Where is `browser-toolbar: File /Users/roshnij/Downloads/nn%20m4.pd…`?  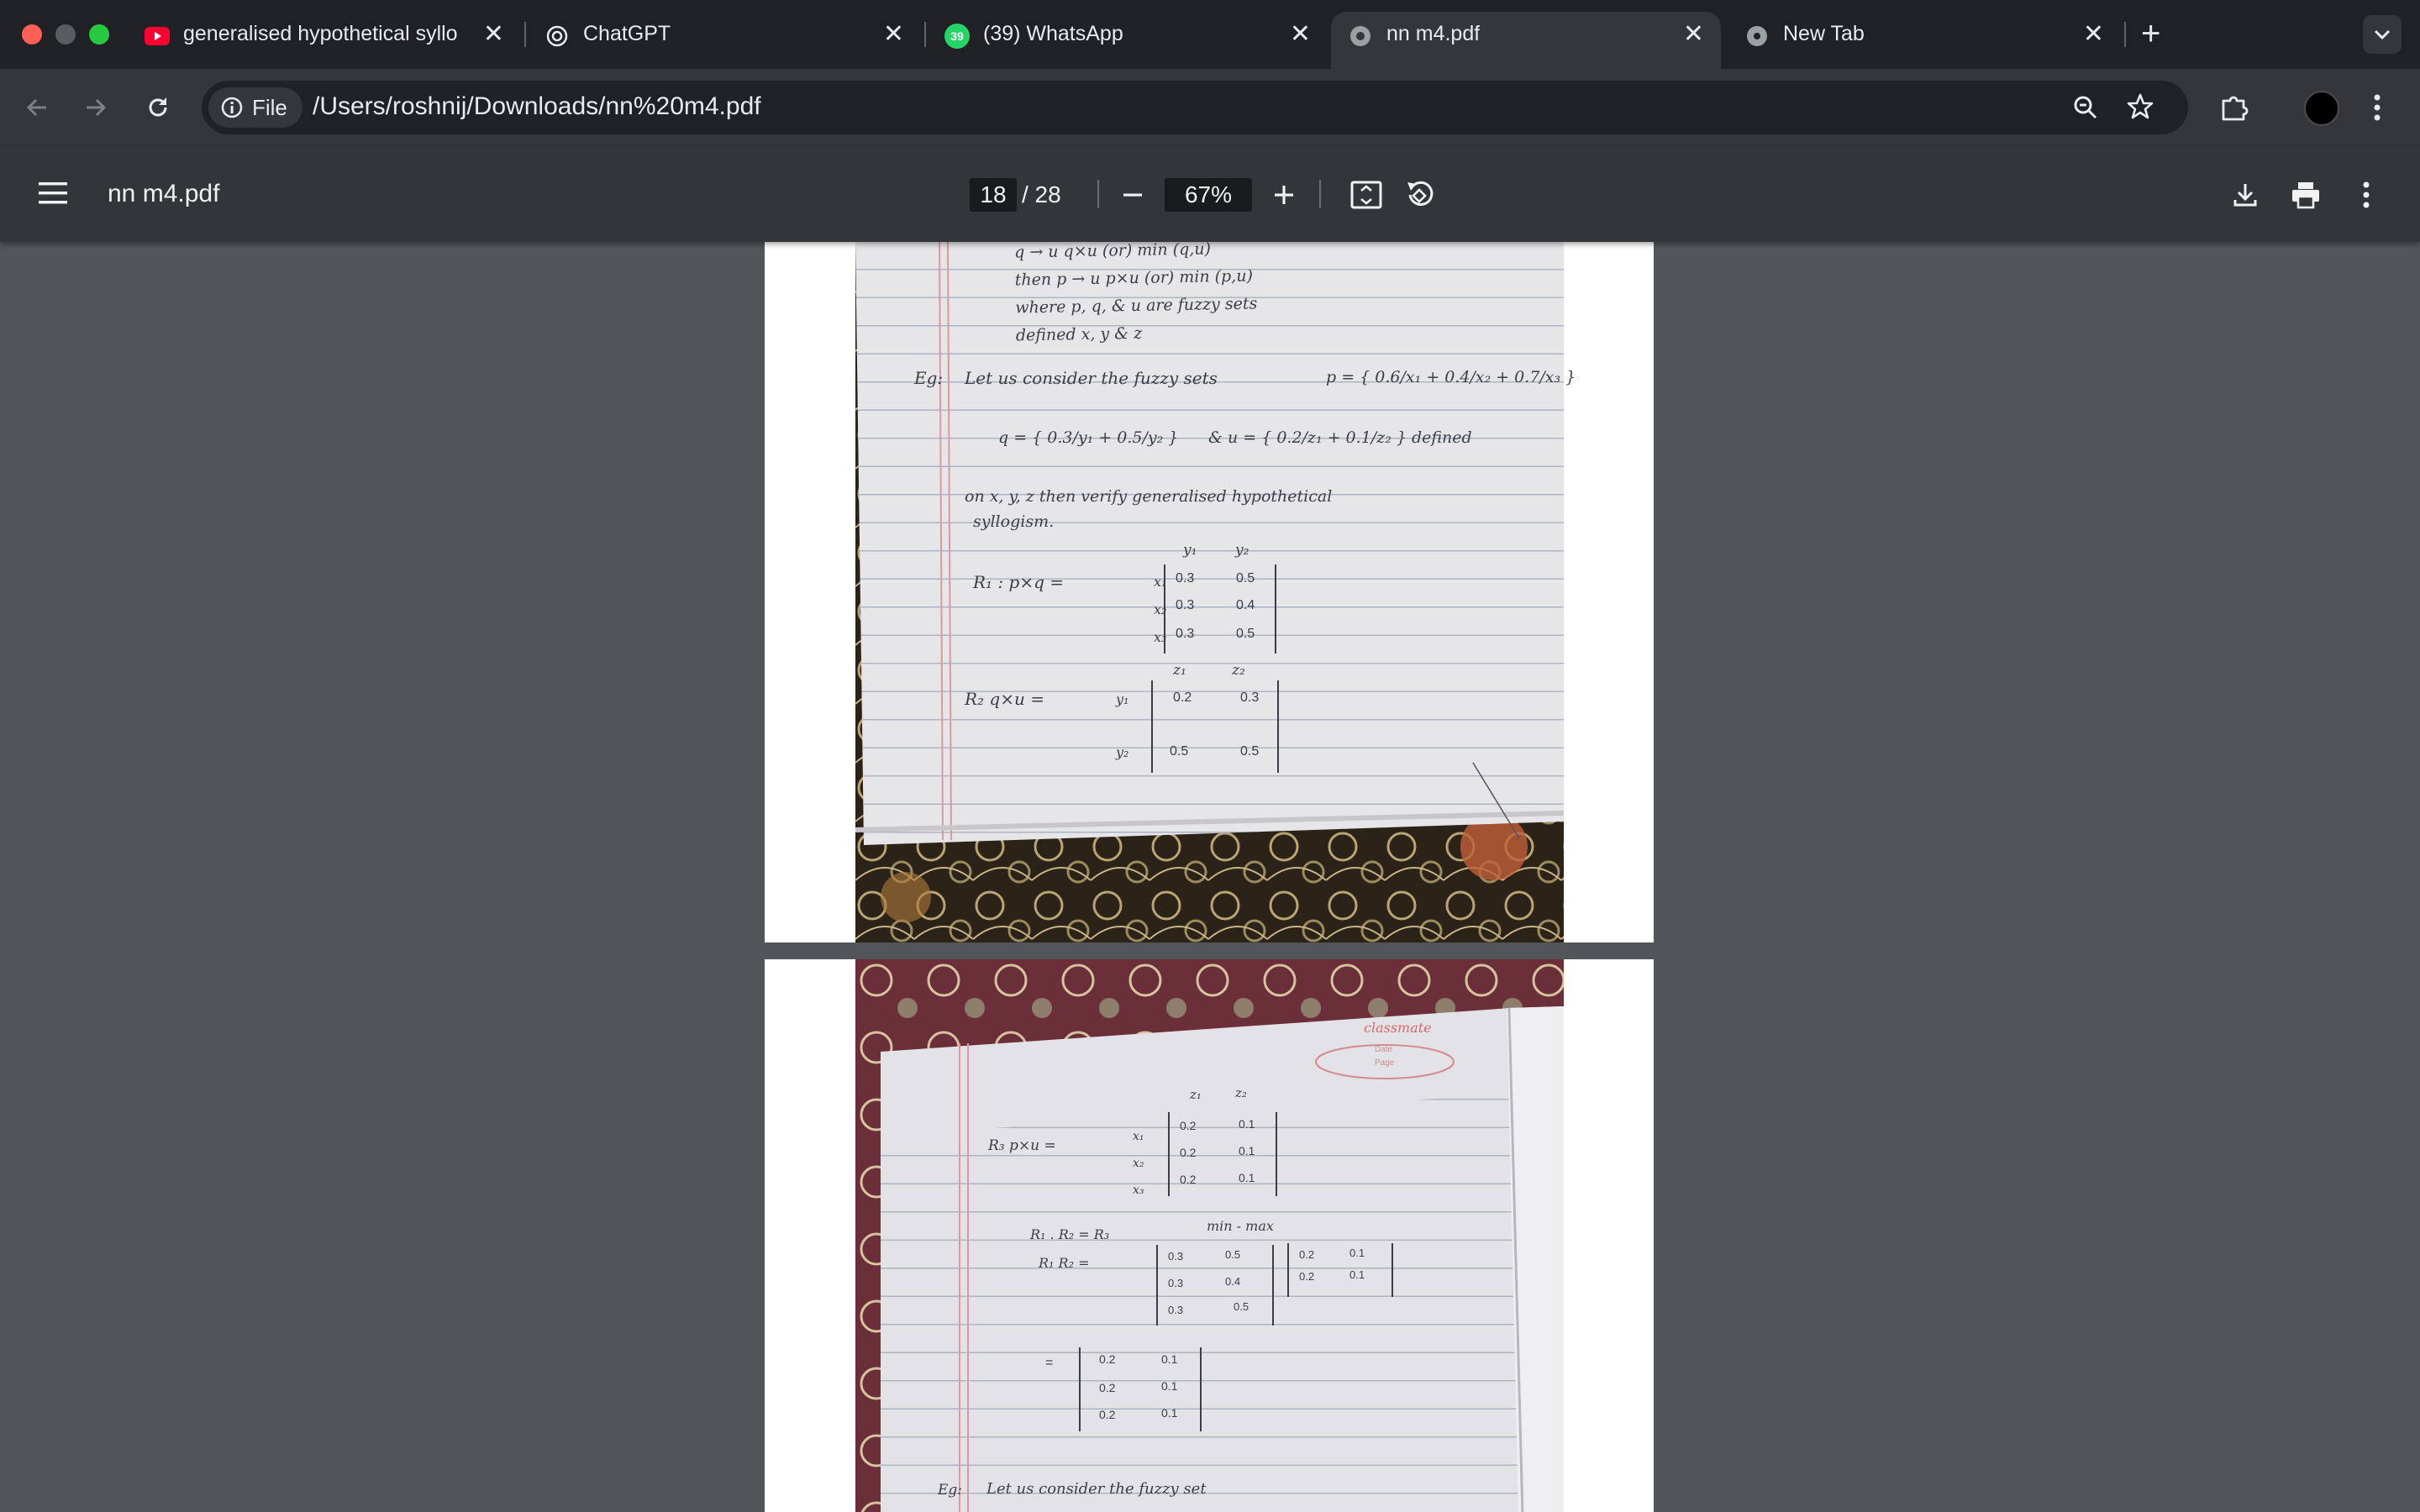
browser-toolbar: File /Users/roshnij/Downloads/nn%20m4.pd… is located at coordinates (1210, 107).